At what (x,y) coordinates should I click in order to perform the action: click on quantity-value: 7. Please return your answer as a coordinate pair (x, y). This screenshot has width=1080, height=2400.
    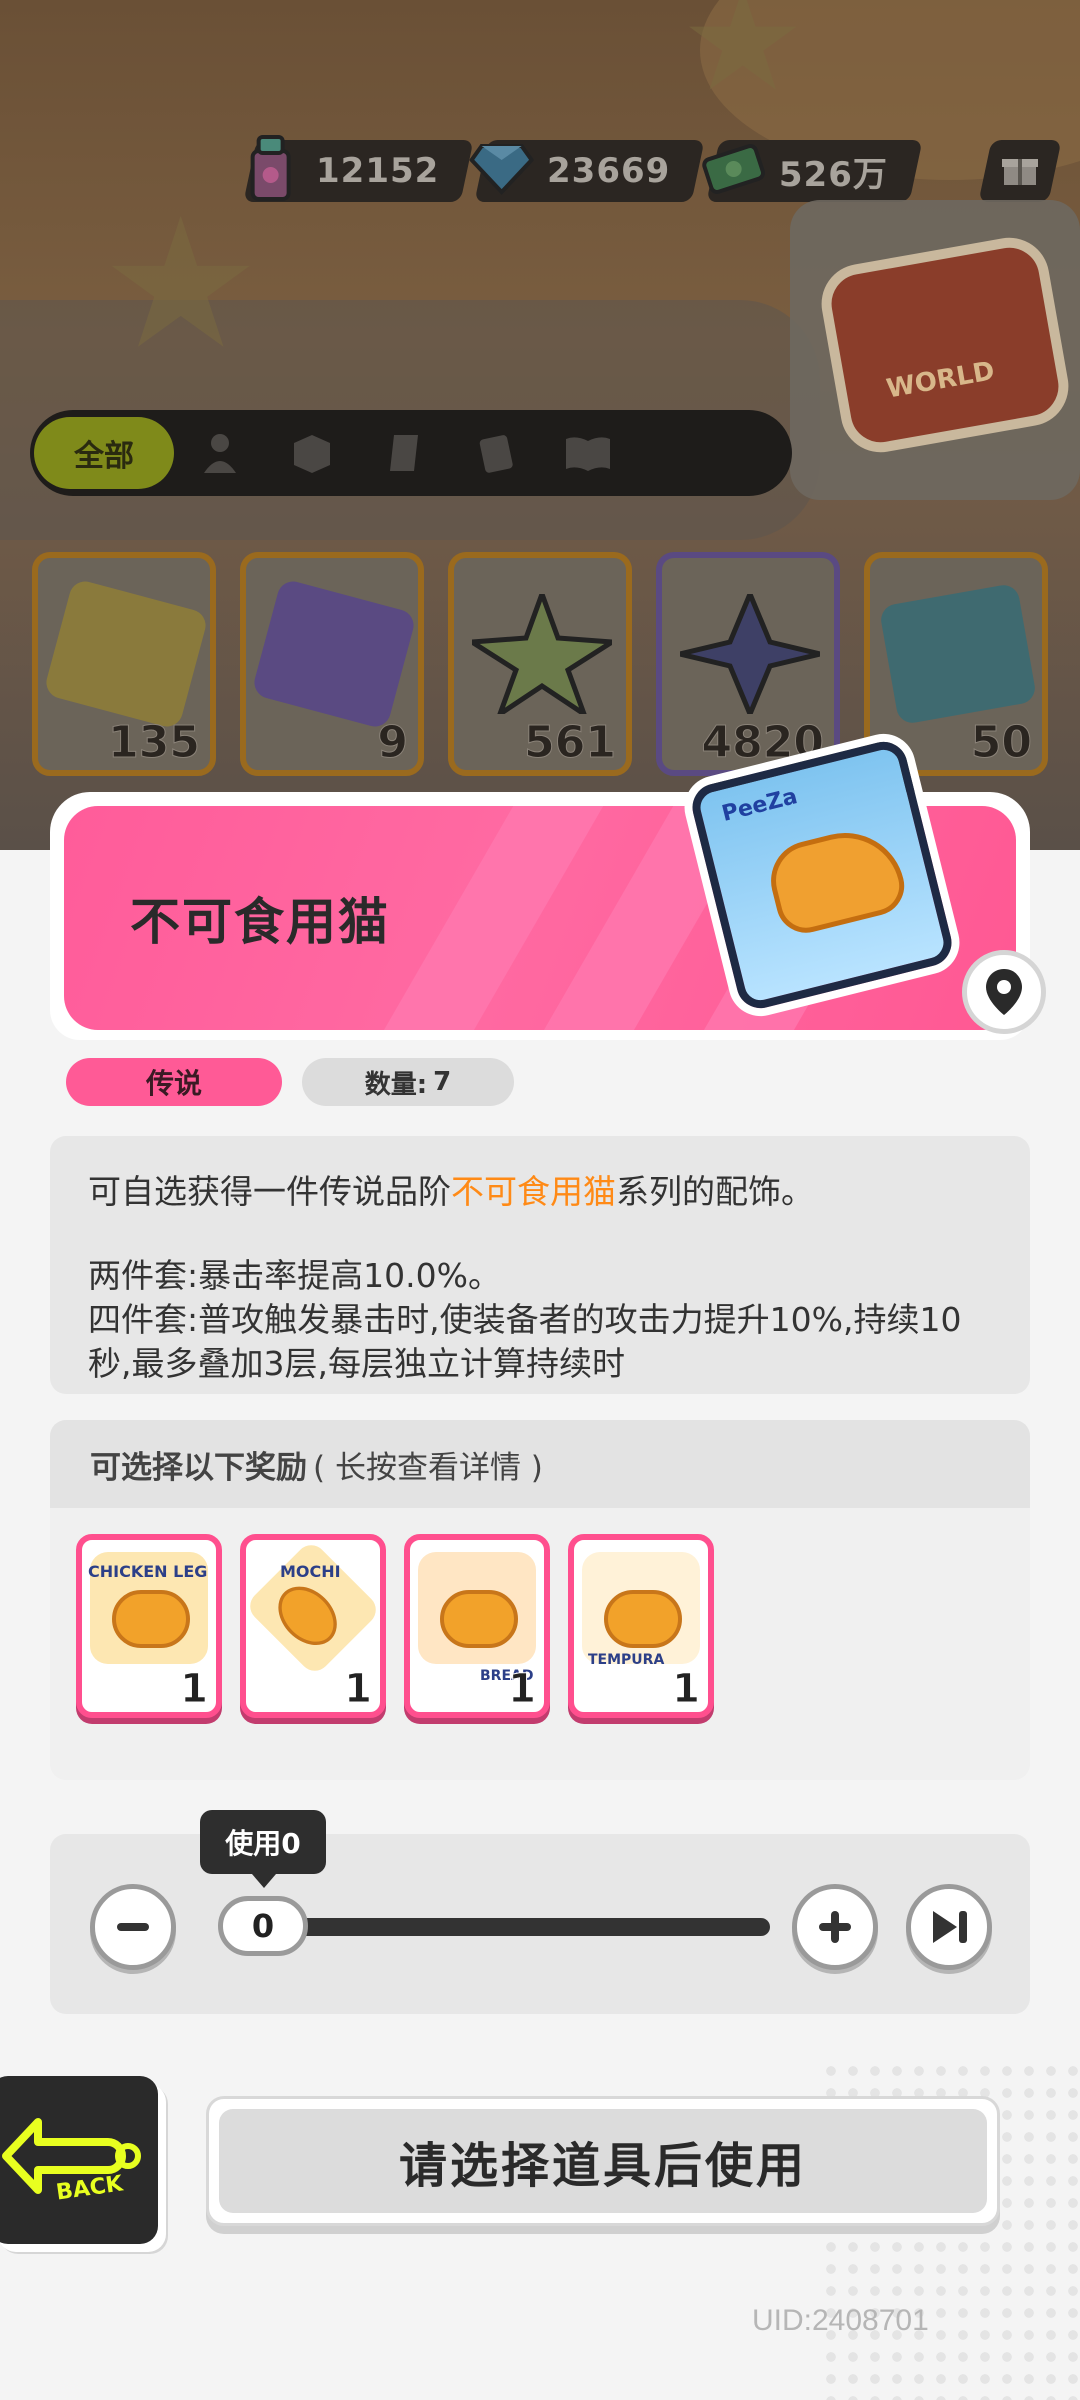
    Looking at the image, I should click on (442, 1082).